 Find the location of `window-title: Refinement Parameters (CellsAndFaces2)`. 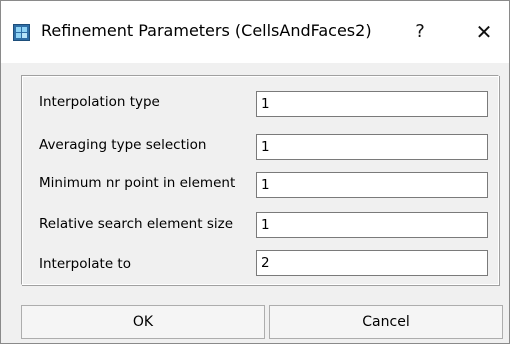

window-title: Refinement Parameters (CellsAndFaces2) is located at coordinates (206, 30).